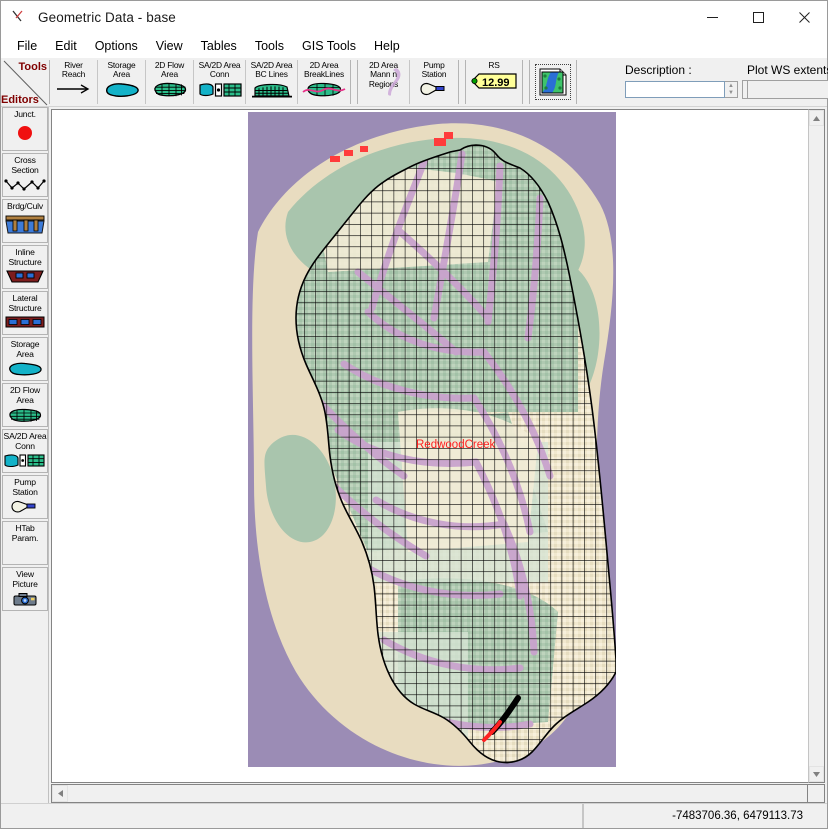 The image size is (828, 829). I want to click on sidebar-picture-label-2: Picture, so click(25, 583).